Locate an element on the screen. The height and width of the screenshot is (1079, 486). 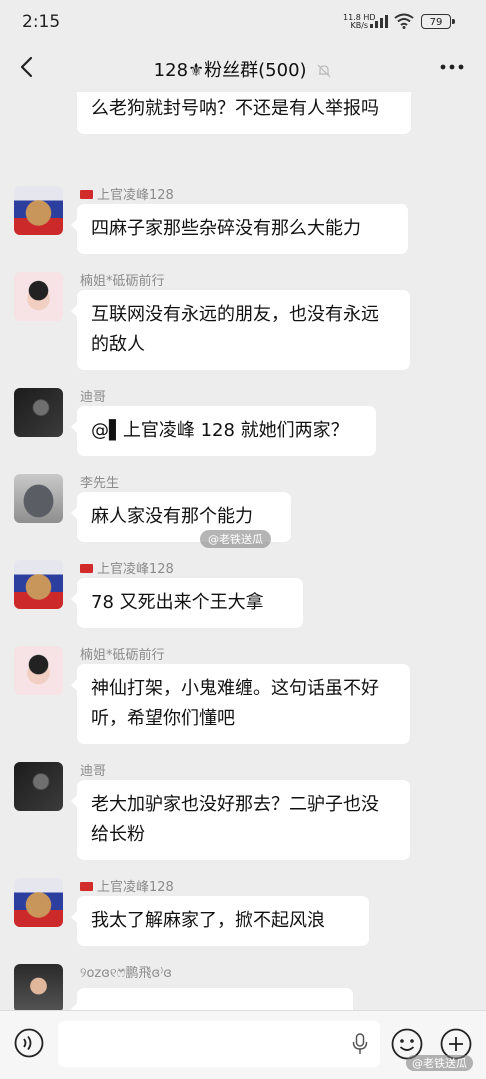
chat-input-bar: @老铁送瓜 is located at coordinates (243, 1044).